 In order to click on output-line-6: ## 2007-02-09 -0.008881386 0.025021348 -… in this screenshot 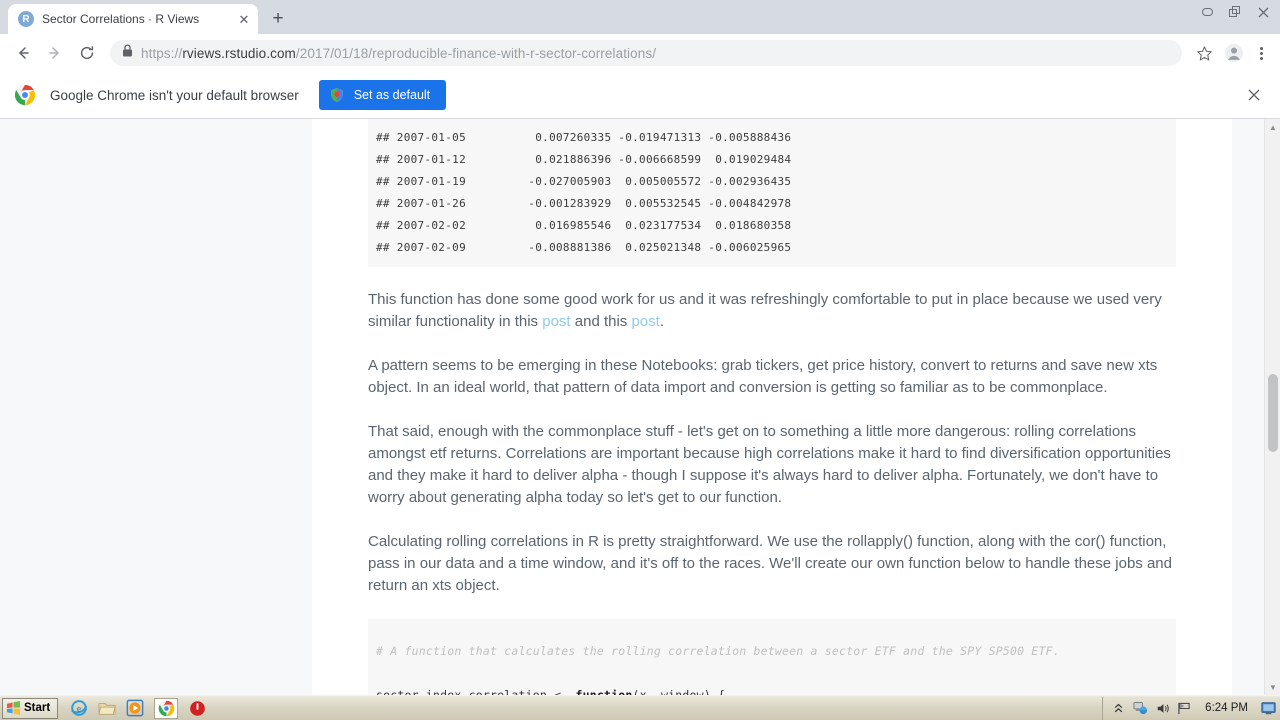, I will do `click(584, 247)`.